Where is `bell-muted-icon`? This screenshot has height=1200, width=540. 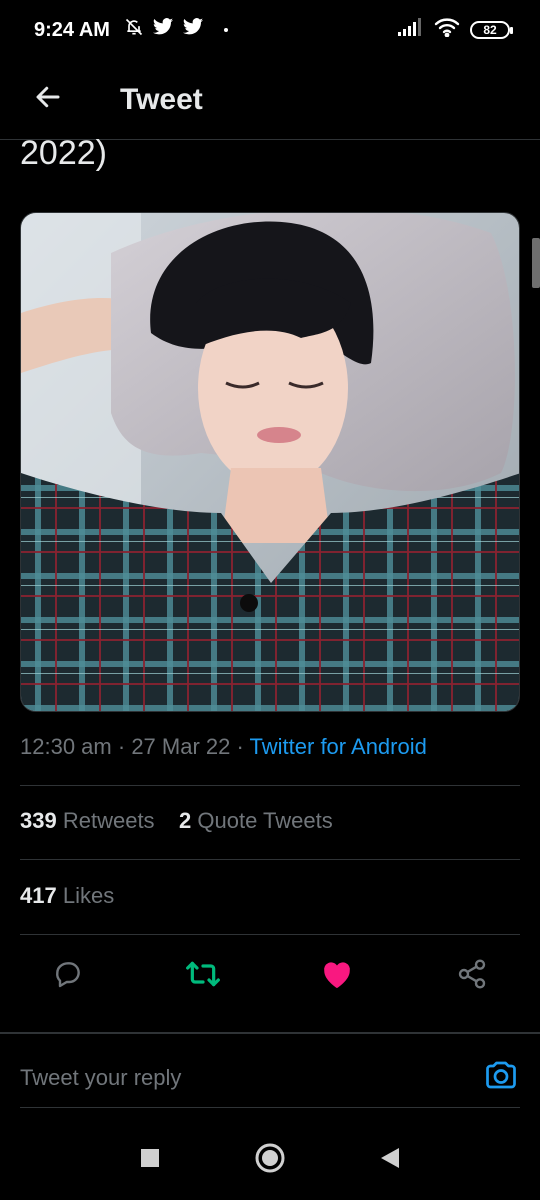 bell-muted-icon is located at coordinates (134, 30).